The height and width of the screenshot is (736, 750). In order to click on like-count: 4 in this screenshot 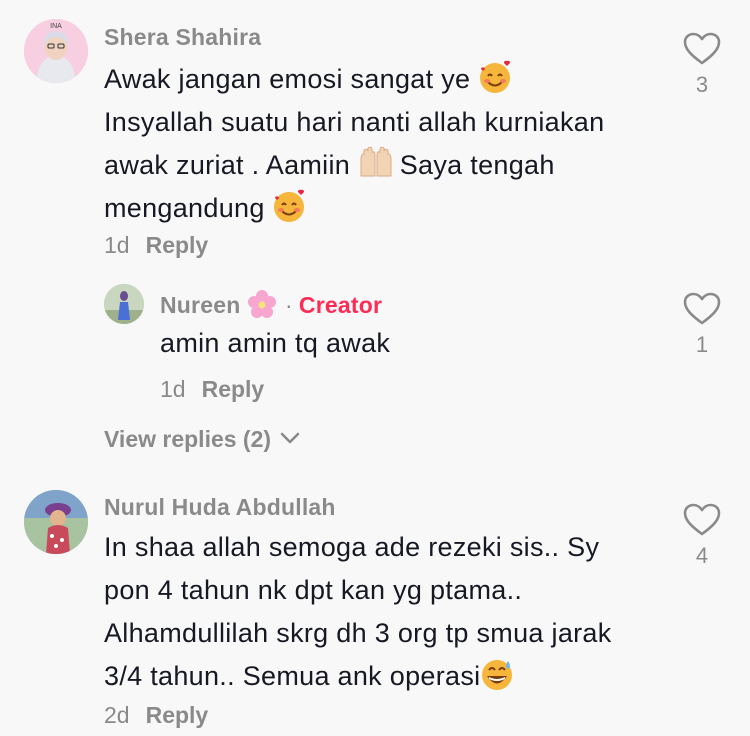, I will do `click(702, 555)`.